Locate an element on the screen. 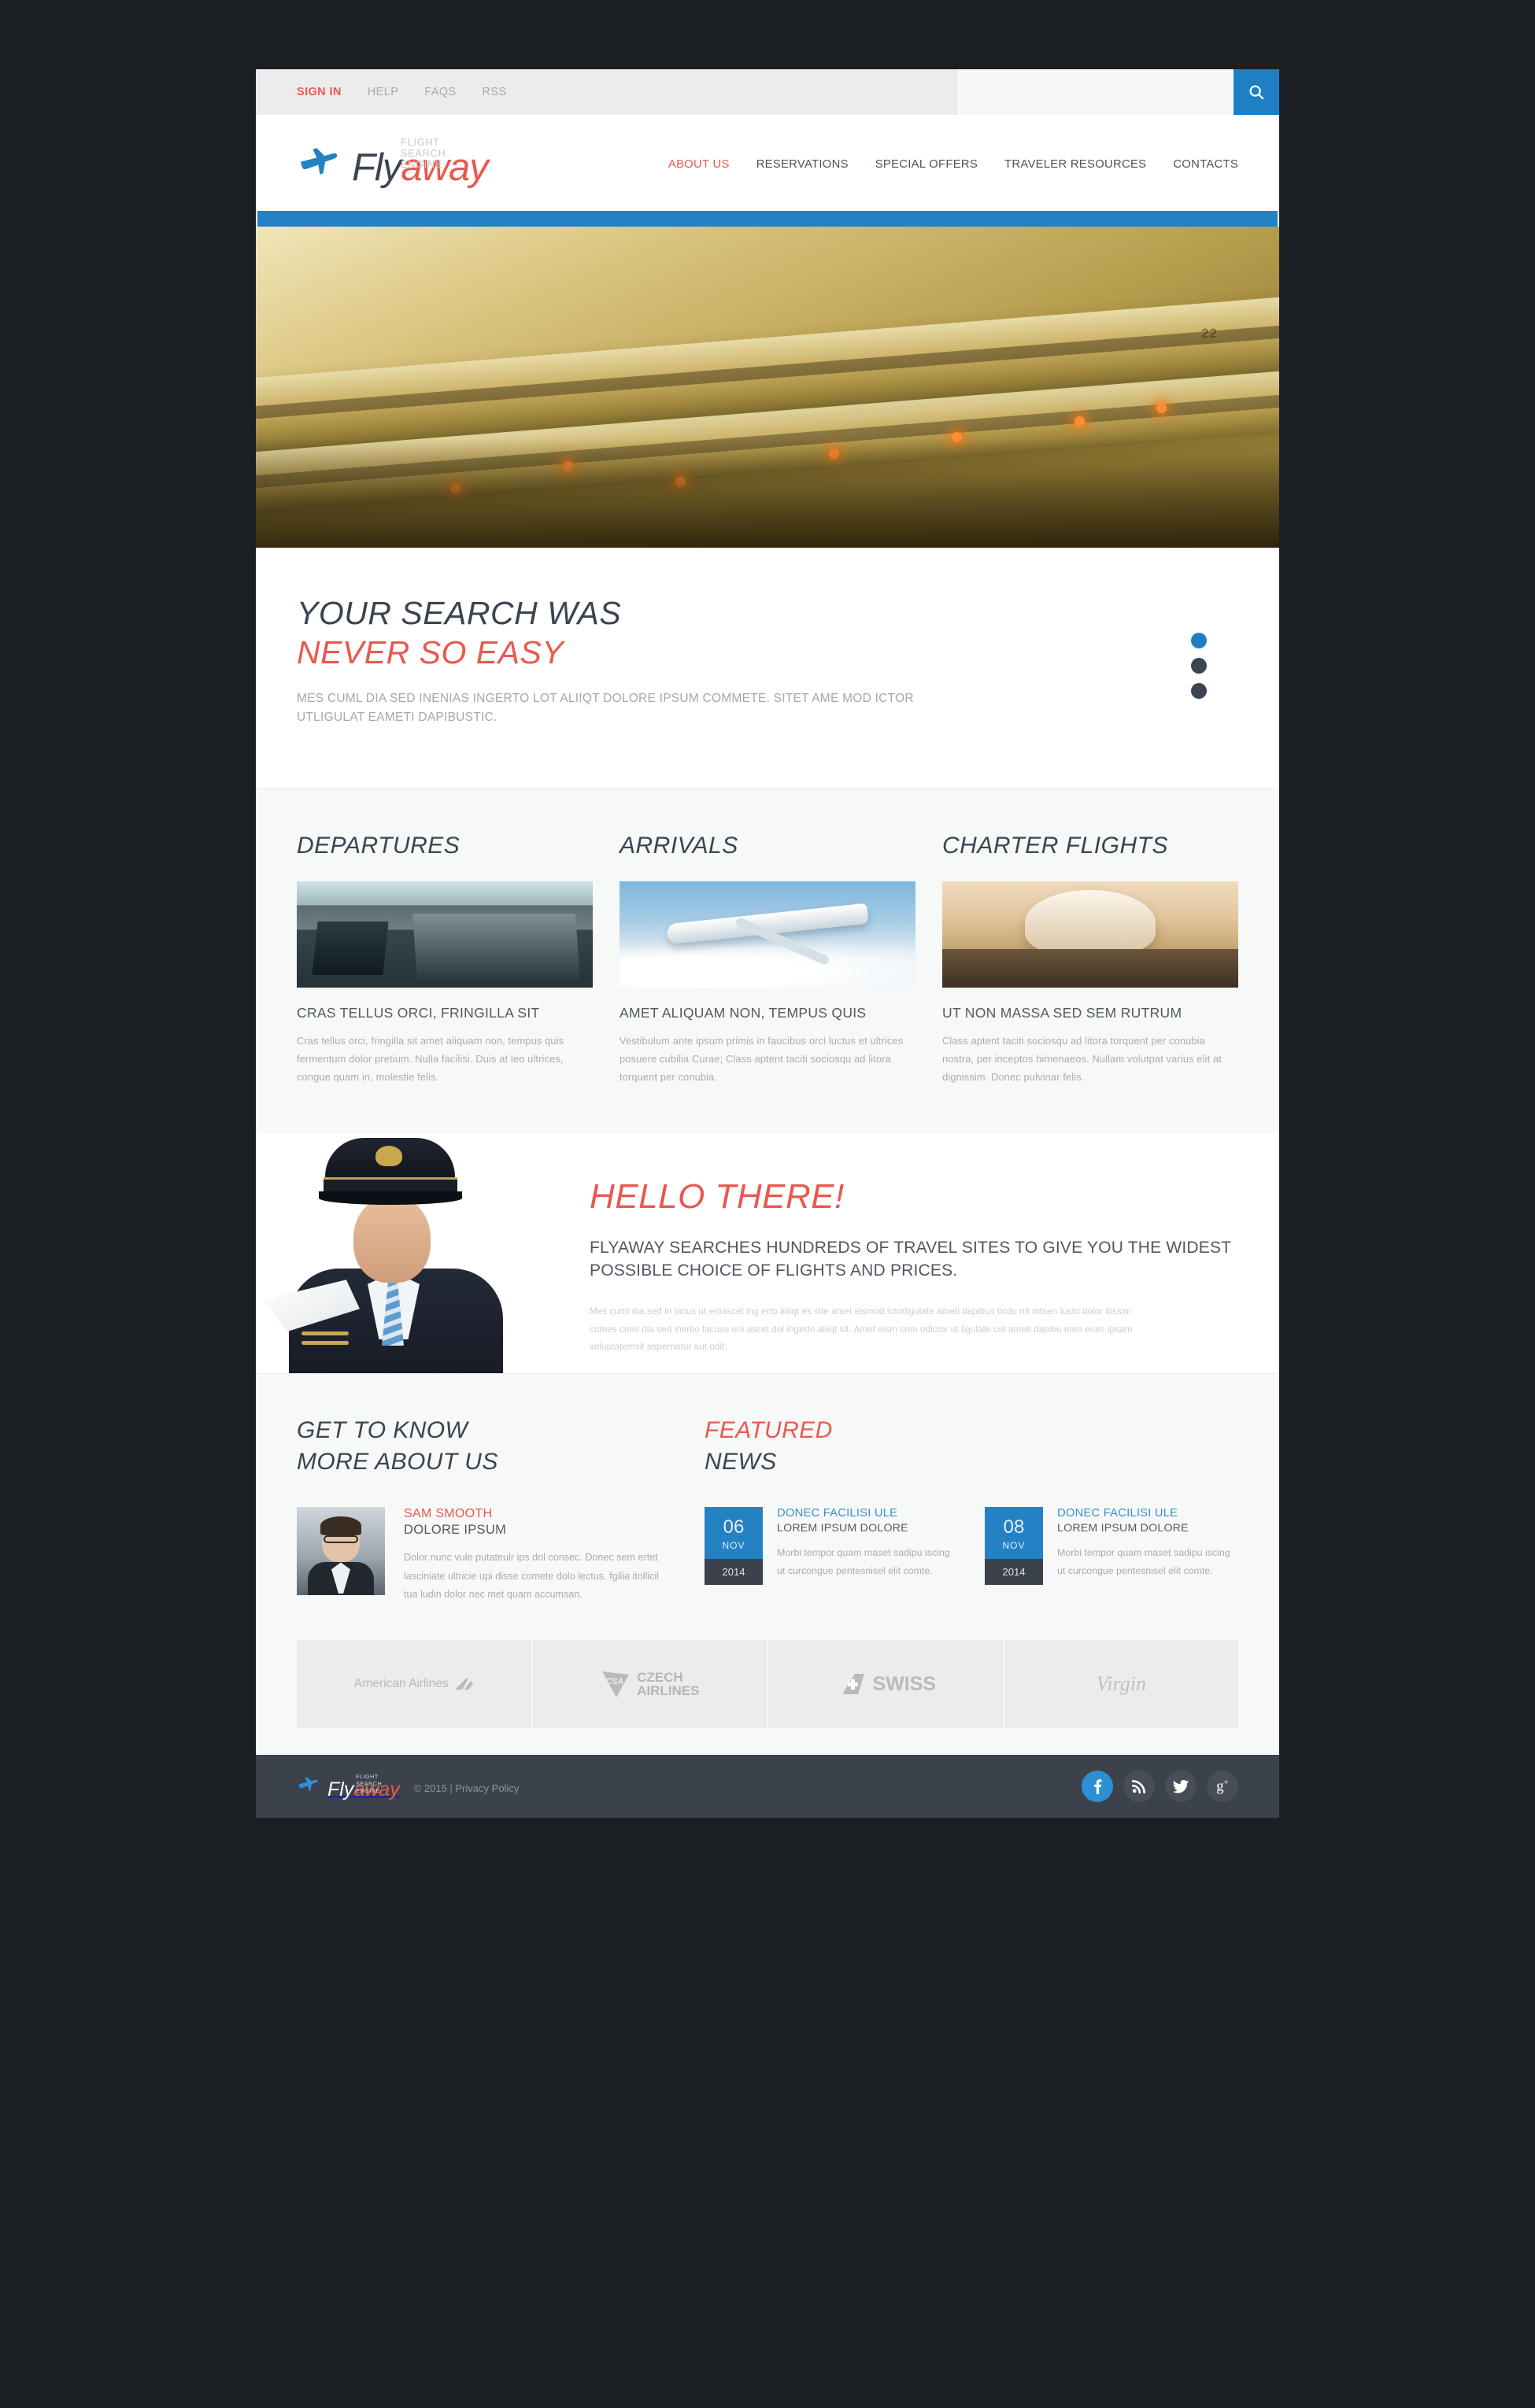 This screenshot has width=1535, height=2408. nav-item-traveler-resources: TRAVELER RESOURCES is located at coordinates (1075, 164).